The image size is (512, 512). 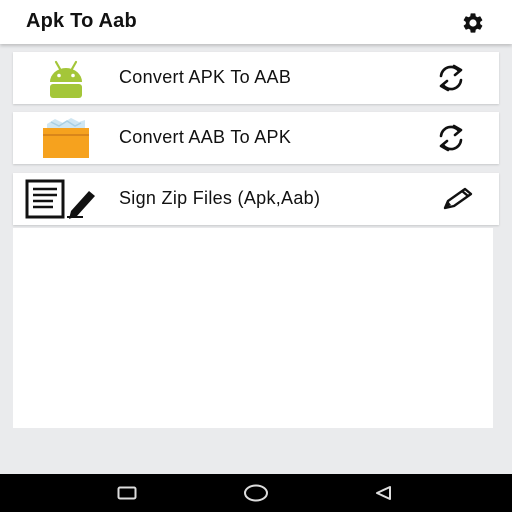 I want to click on gear-icon, so click(x=473, y=23).